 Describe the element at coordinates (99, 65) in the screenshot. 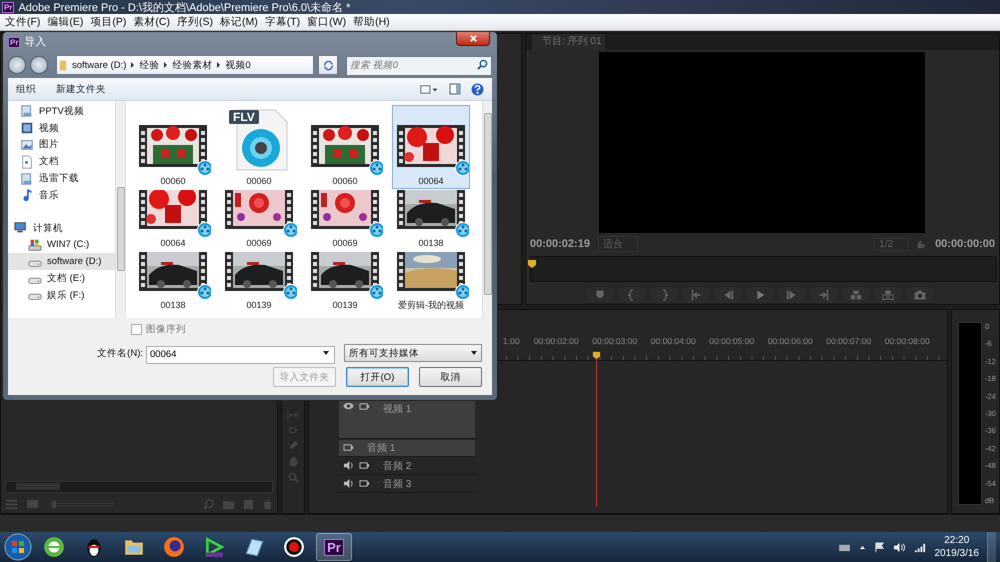

I see `breadcrumb-item: software (D:)` at that location.